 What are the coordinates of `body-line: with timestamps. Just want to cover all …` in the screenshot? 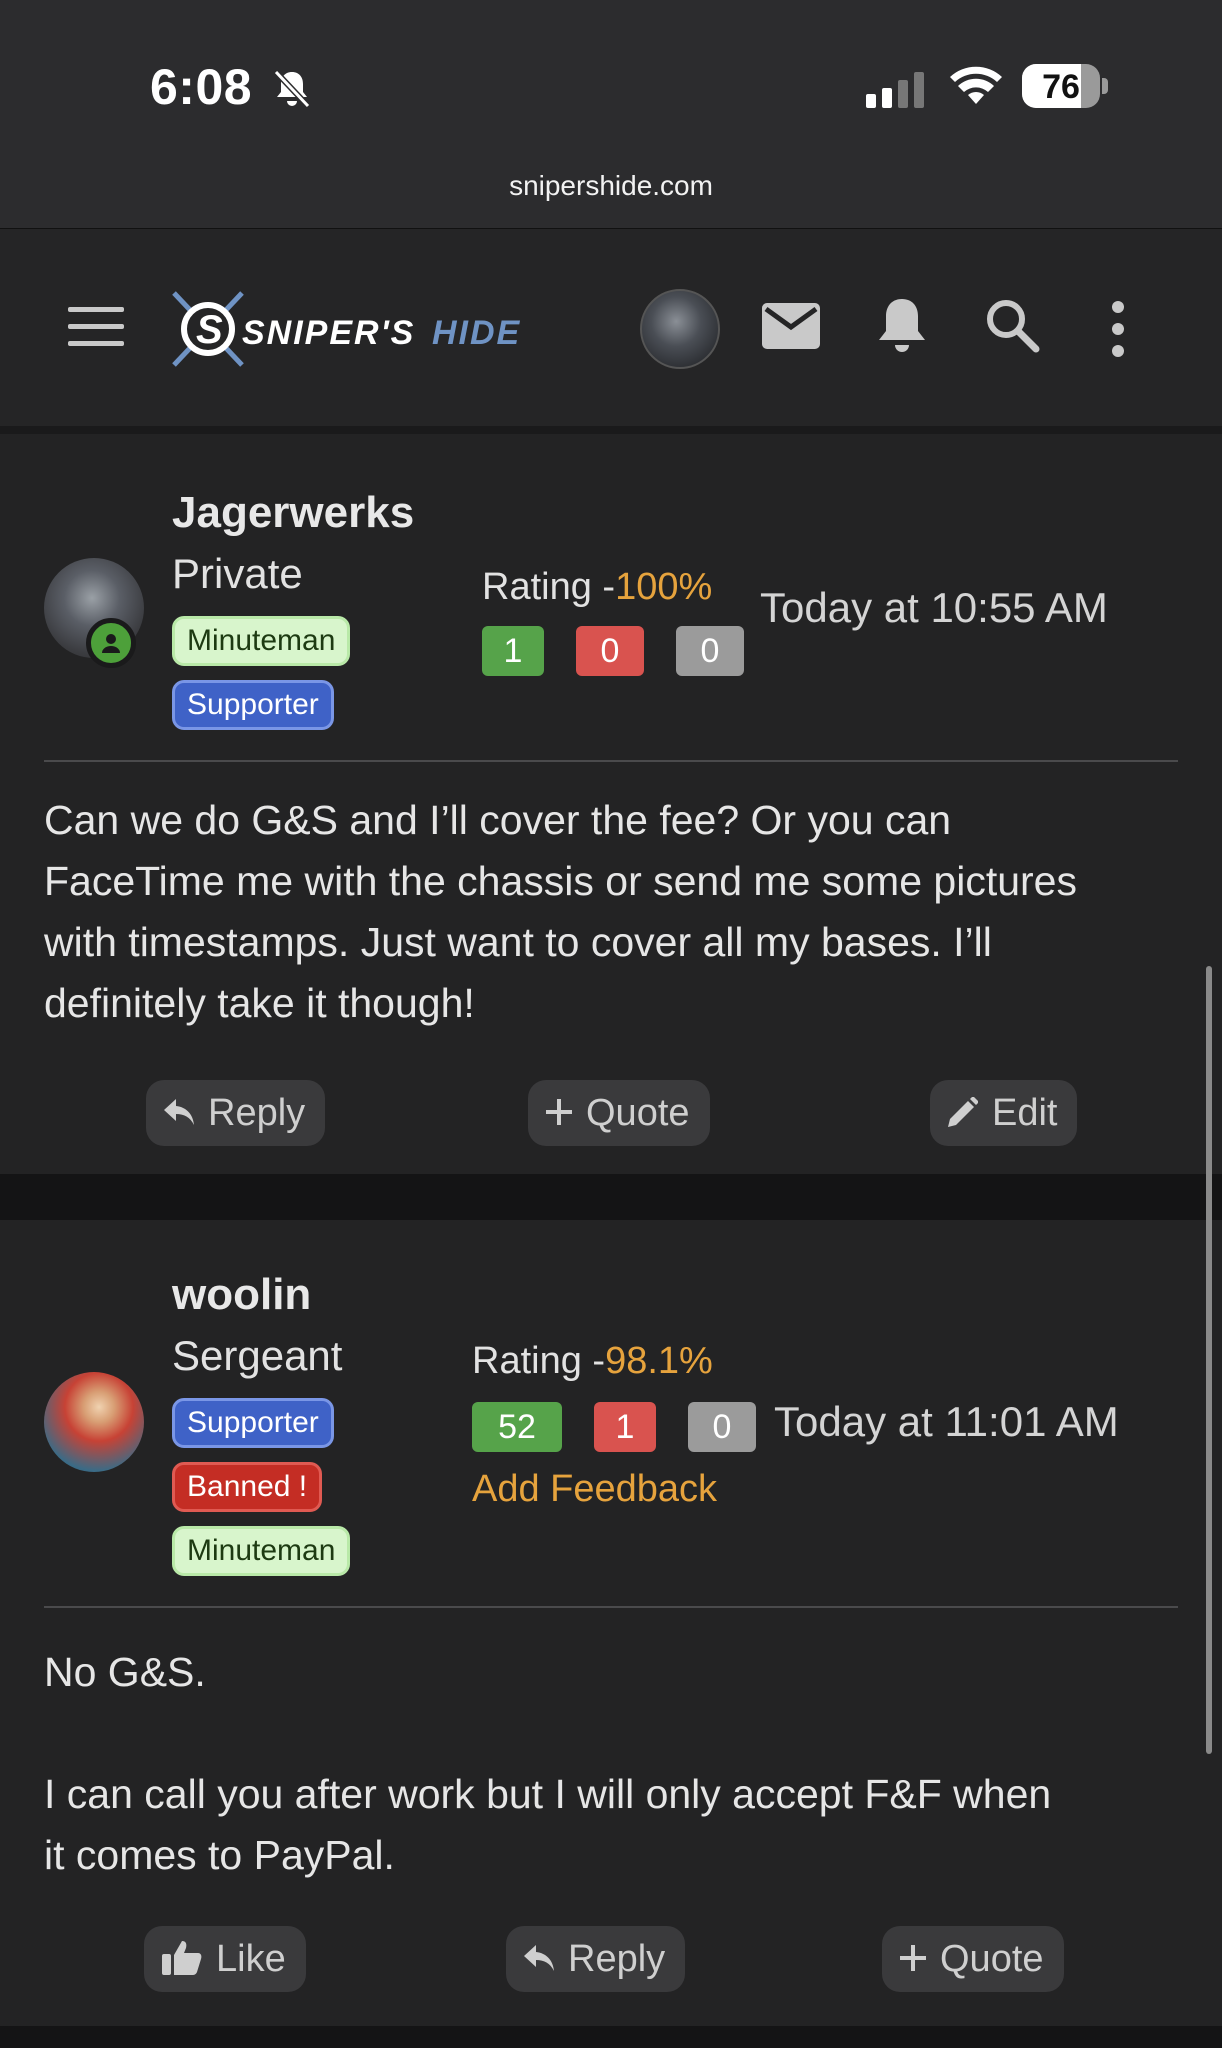 It's located at (518, 942).